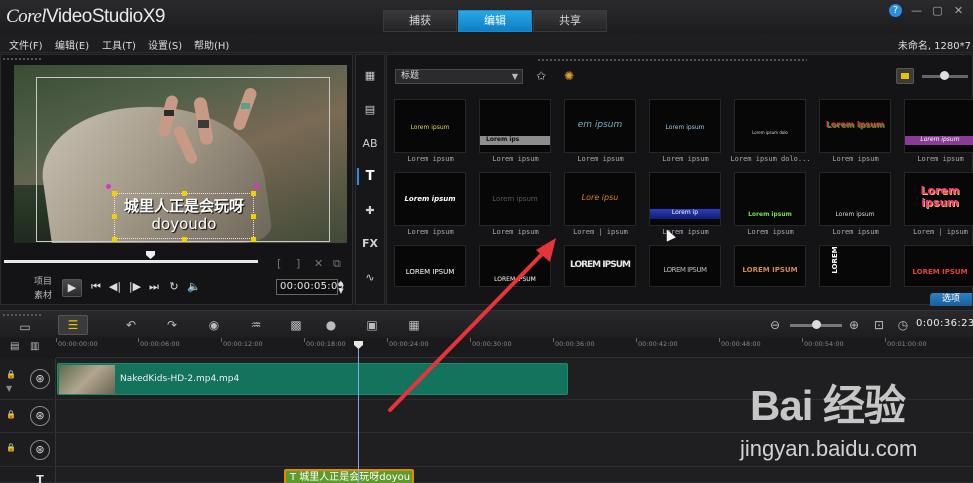  Describe the element at coordinates (131, 325) in the screenshot. I see `undo-icon: ↶` at that location.